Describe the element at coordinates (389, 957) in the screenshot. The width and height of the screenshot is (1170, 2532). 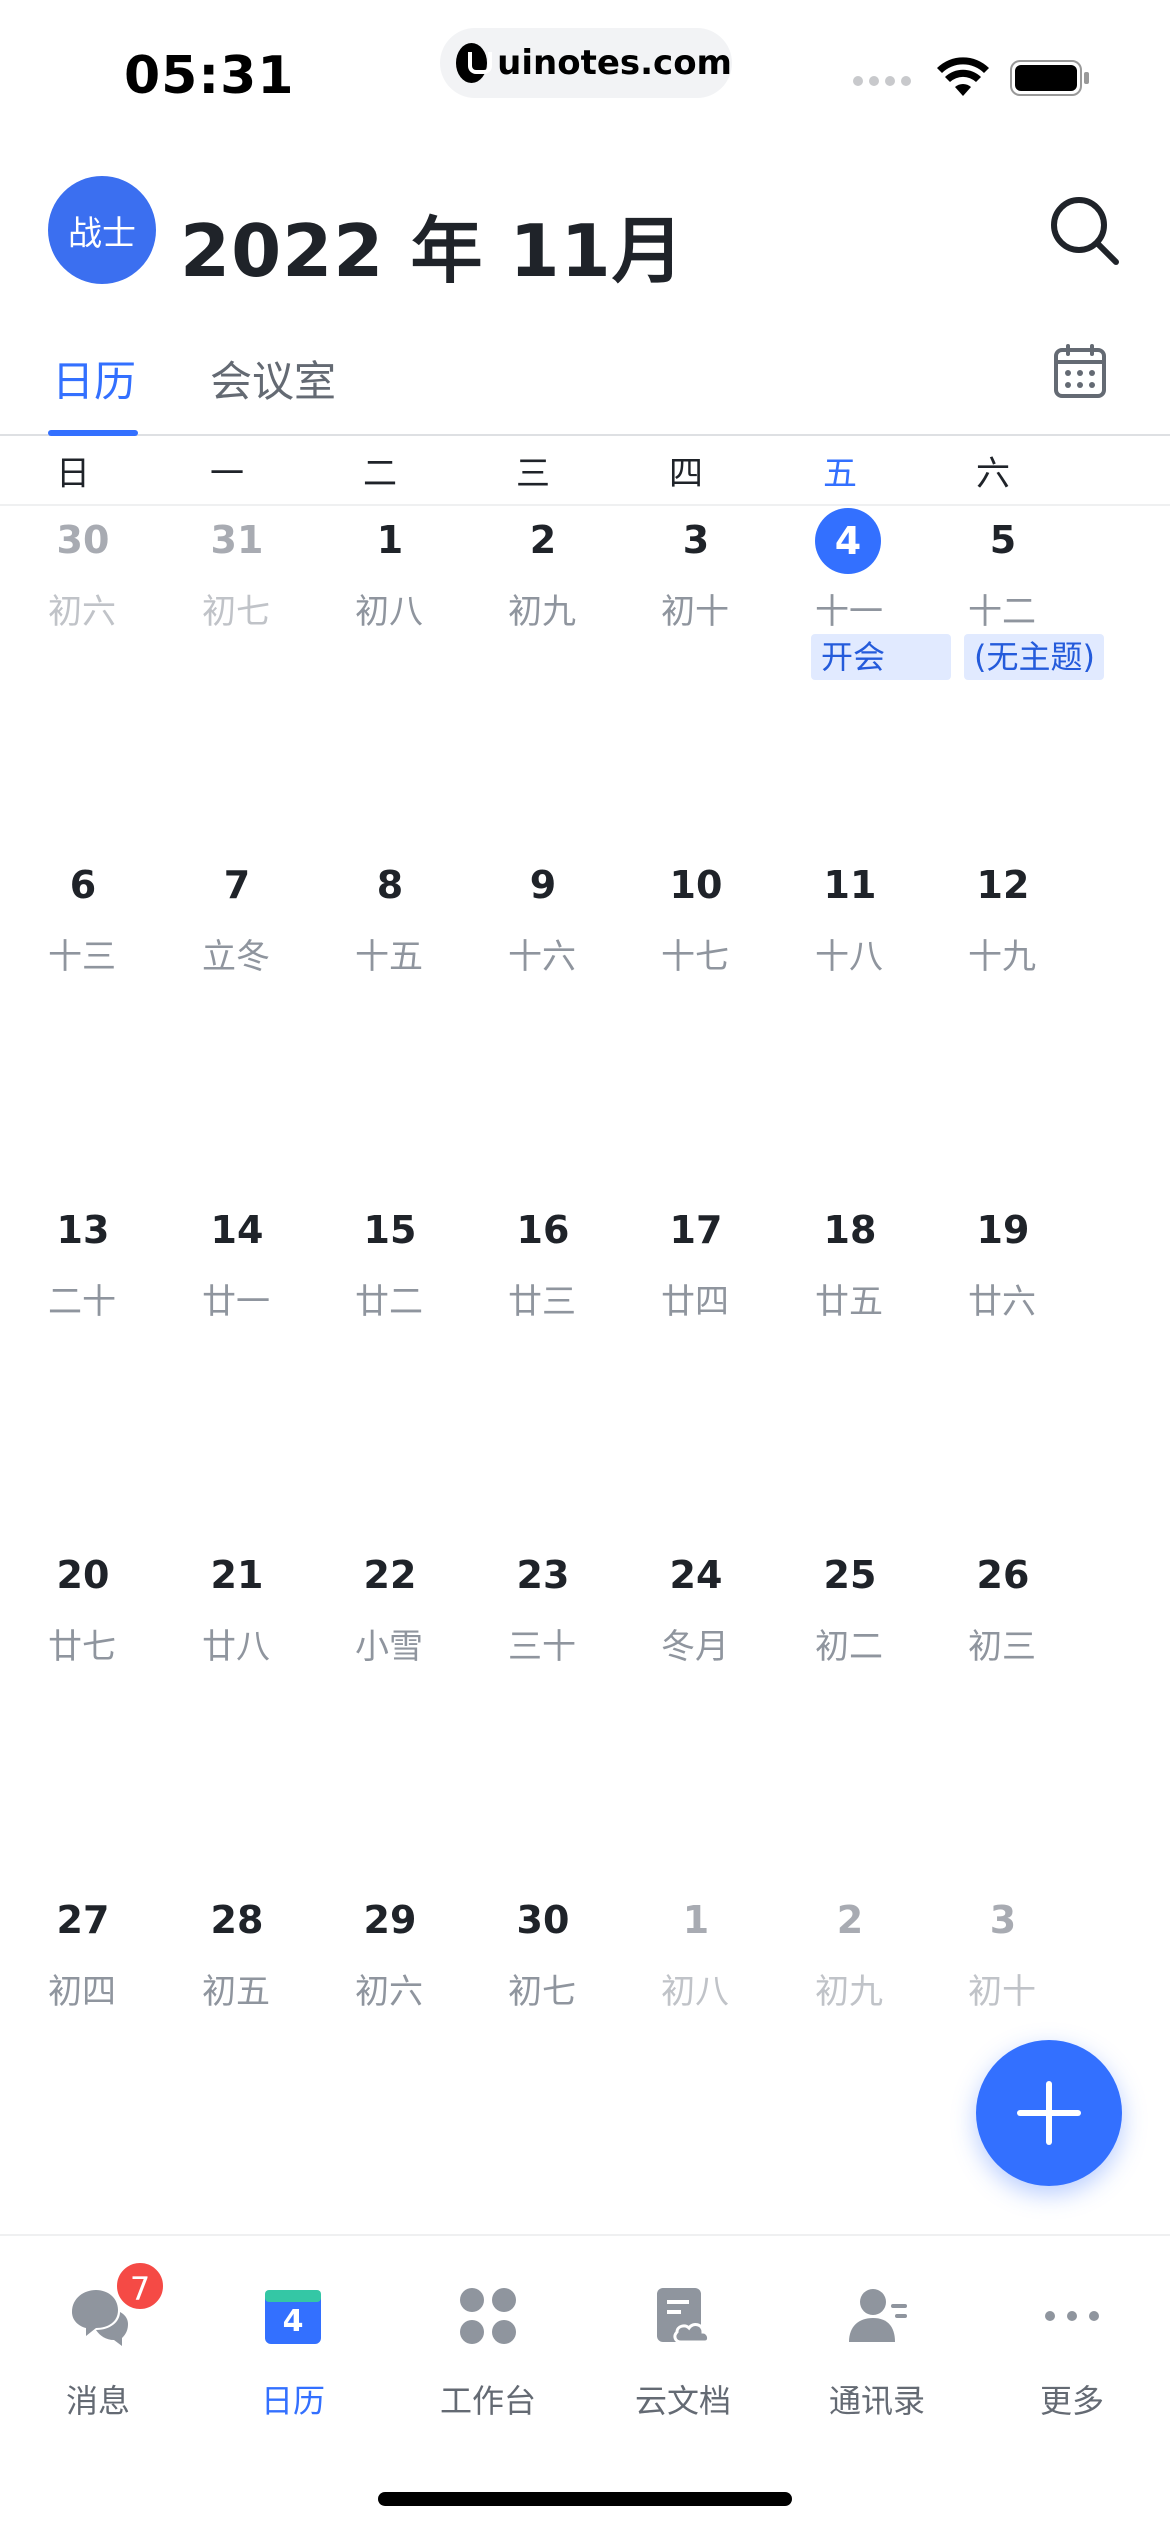
I see `lunar-date: 十五` at that location.